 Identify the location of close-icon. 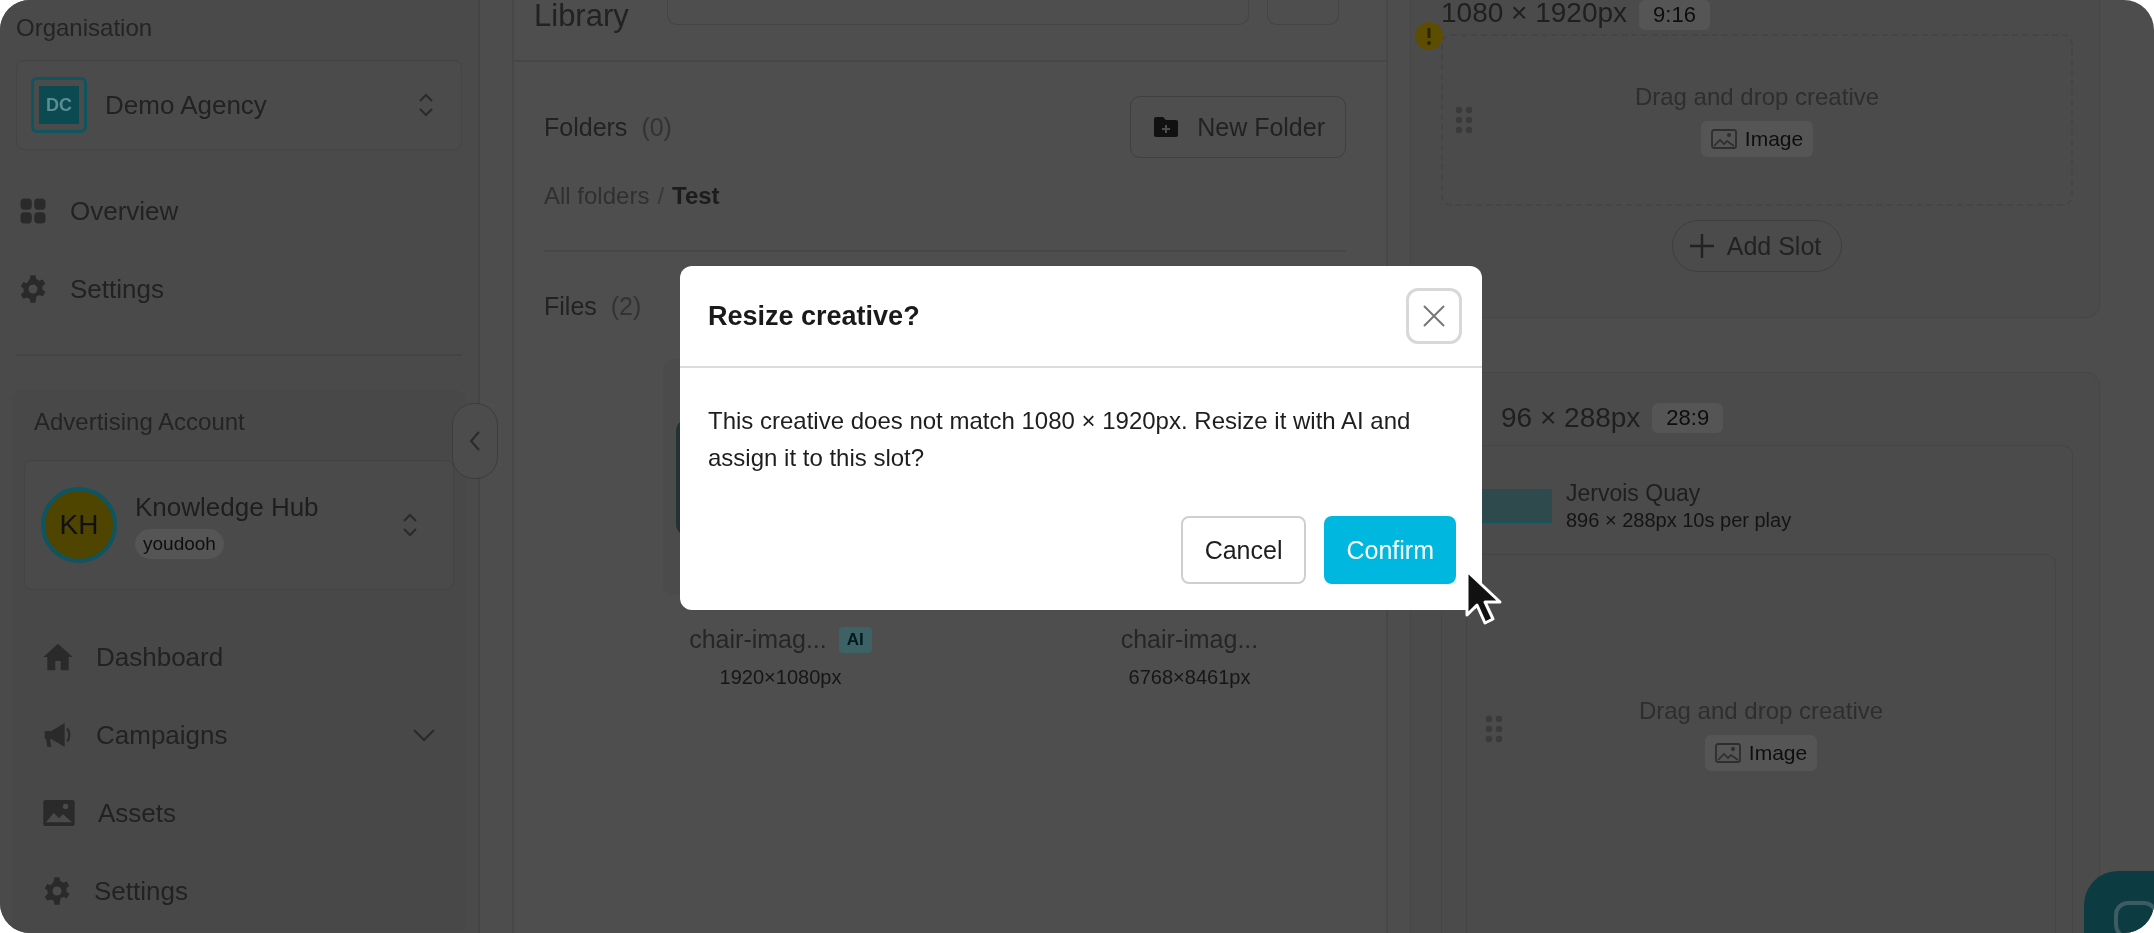
(1434, 316).